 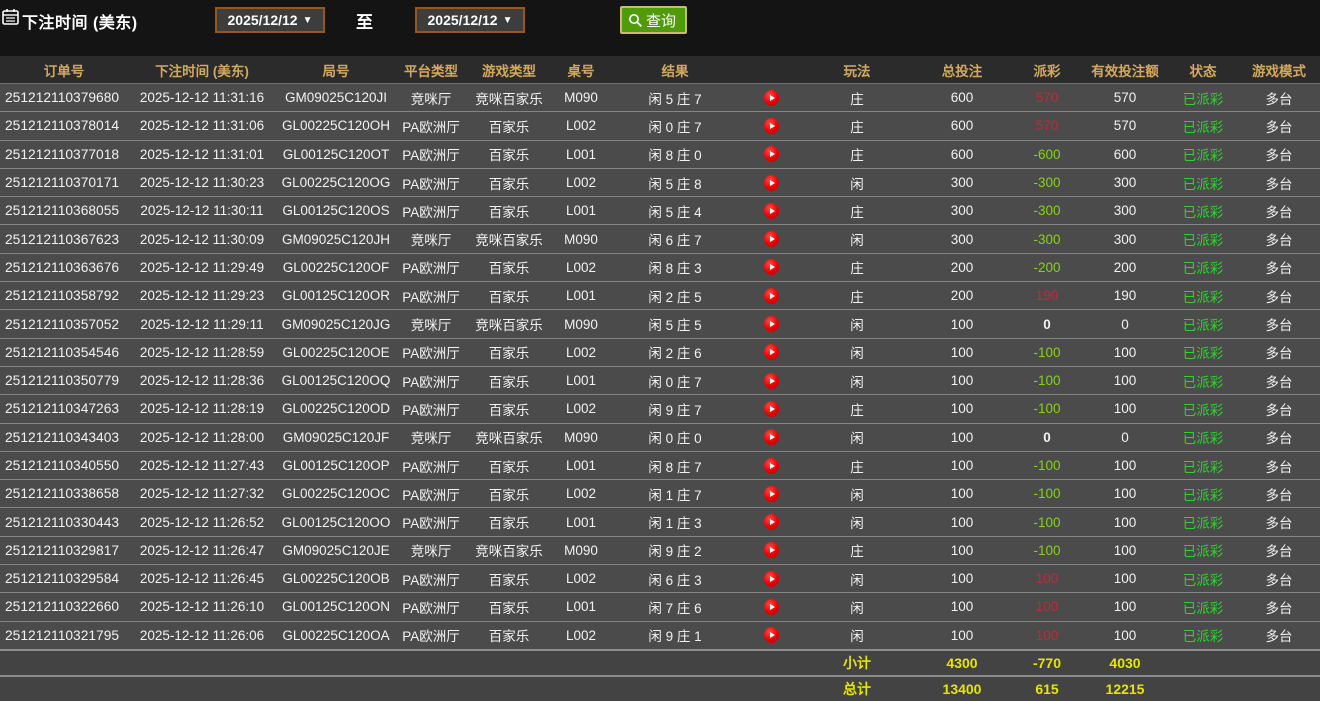 I want to click on date-from-select: 2025/12/12 ▼, so click(x=270, y=20).